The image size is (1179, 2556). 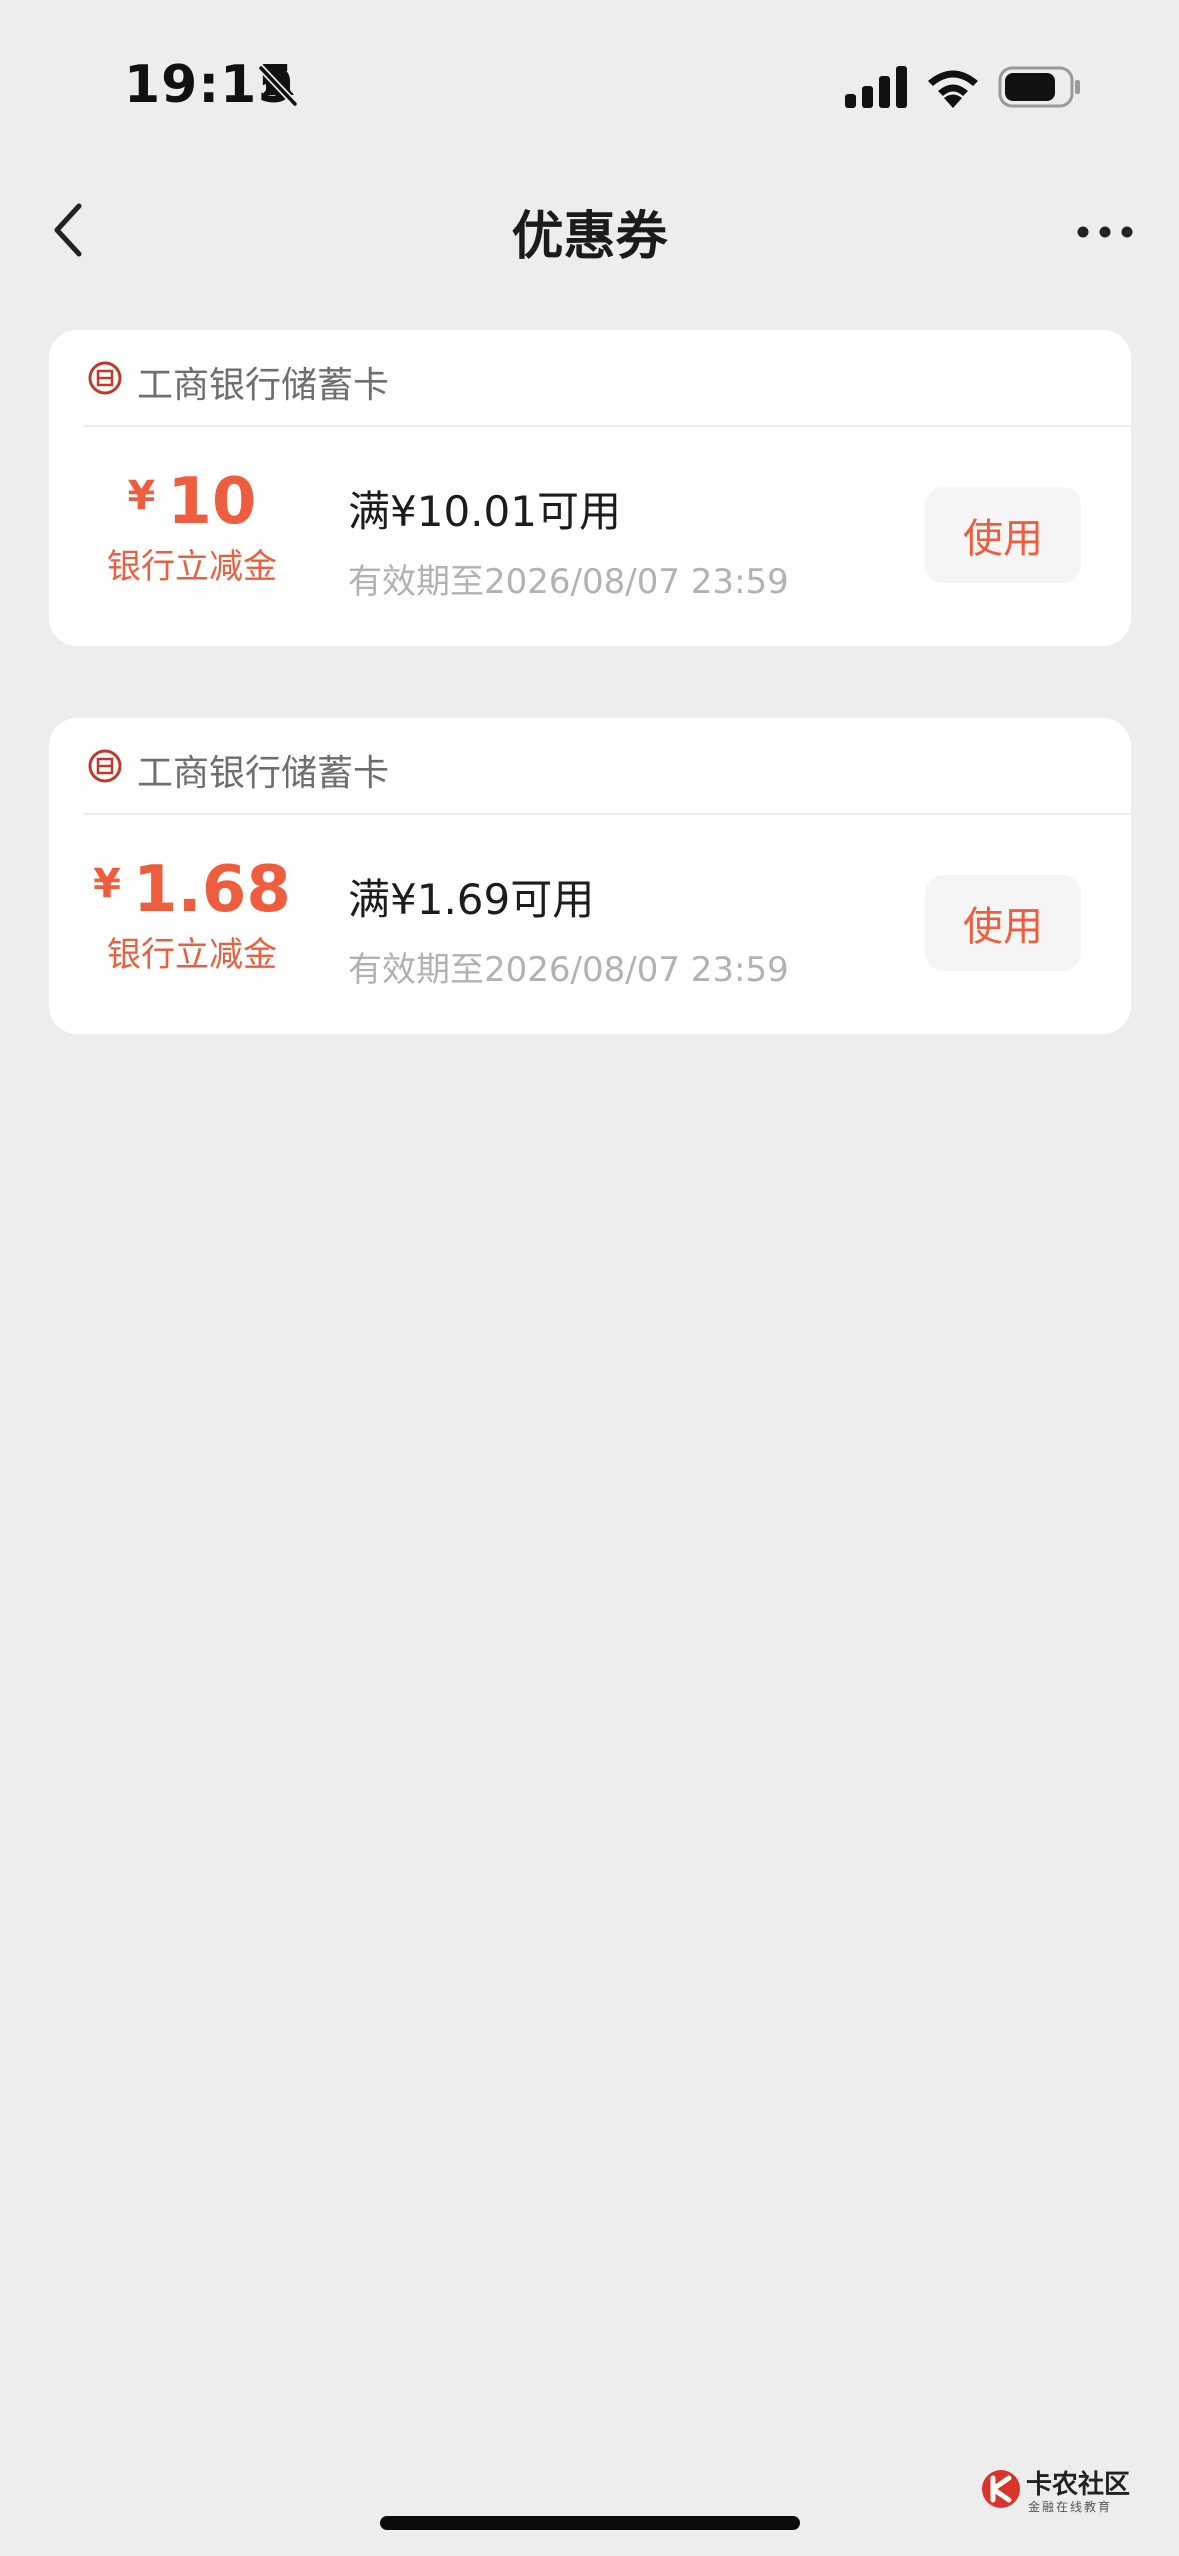 I want to click on cellular-signal-icon, so click(x=876, y=87).